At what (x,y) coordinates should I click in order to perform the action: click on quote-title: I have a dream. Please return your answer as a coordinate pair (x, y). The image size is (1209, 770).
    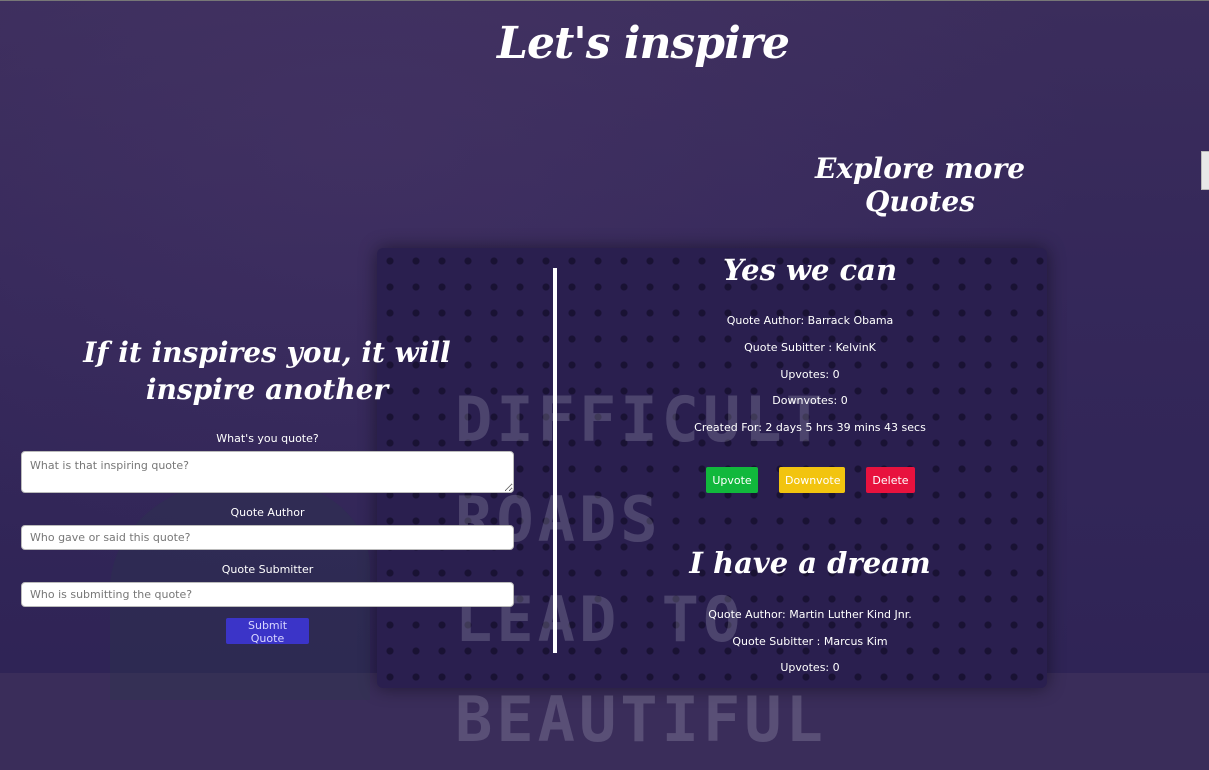
    Looking at the image, I should click on (810, 563).